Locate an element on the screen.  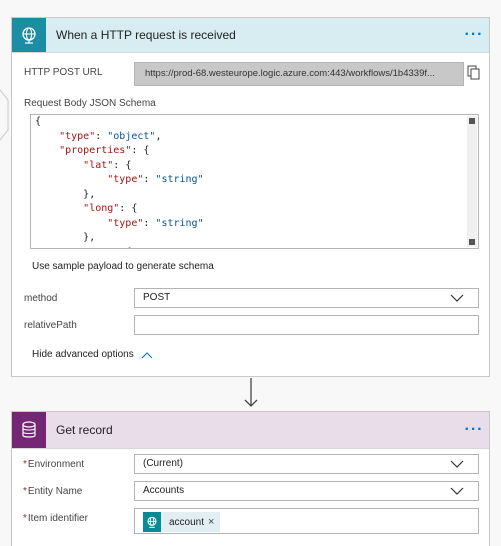
flow-arrow-icon is located at coordinates (251, 392).